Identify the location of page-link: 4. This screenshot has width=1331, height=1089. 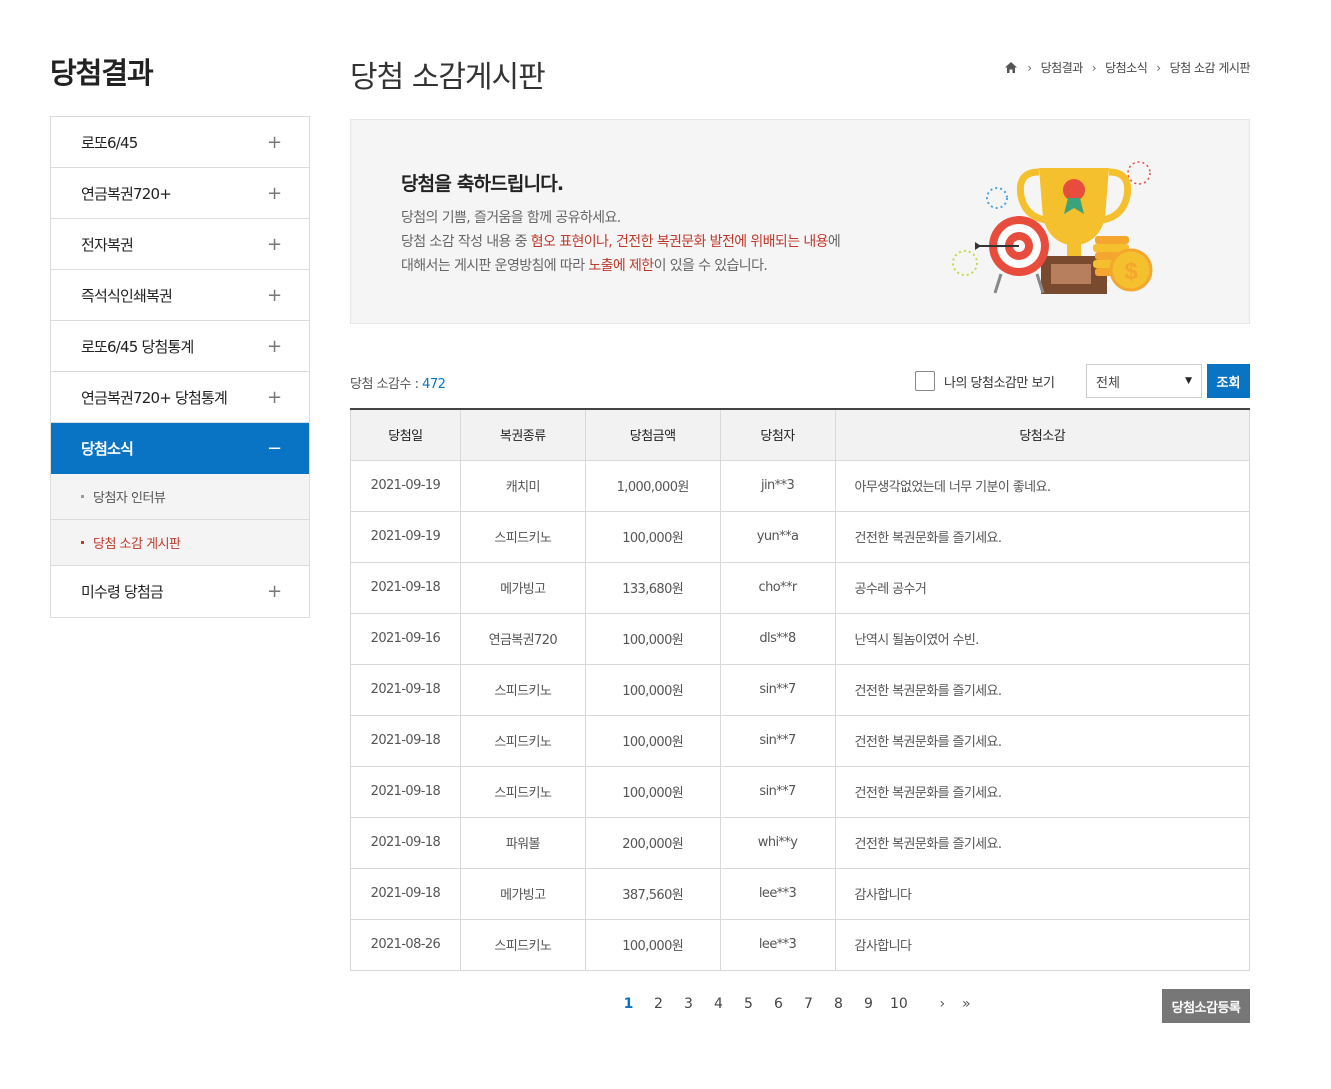
(718, 1004).